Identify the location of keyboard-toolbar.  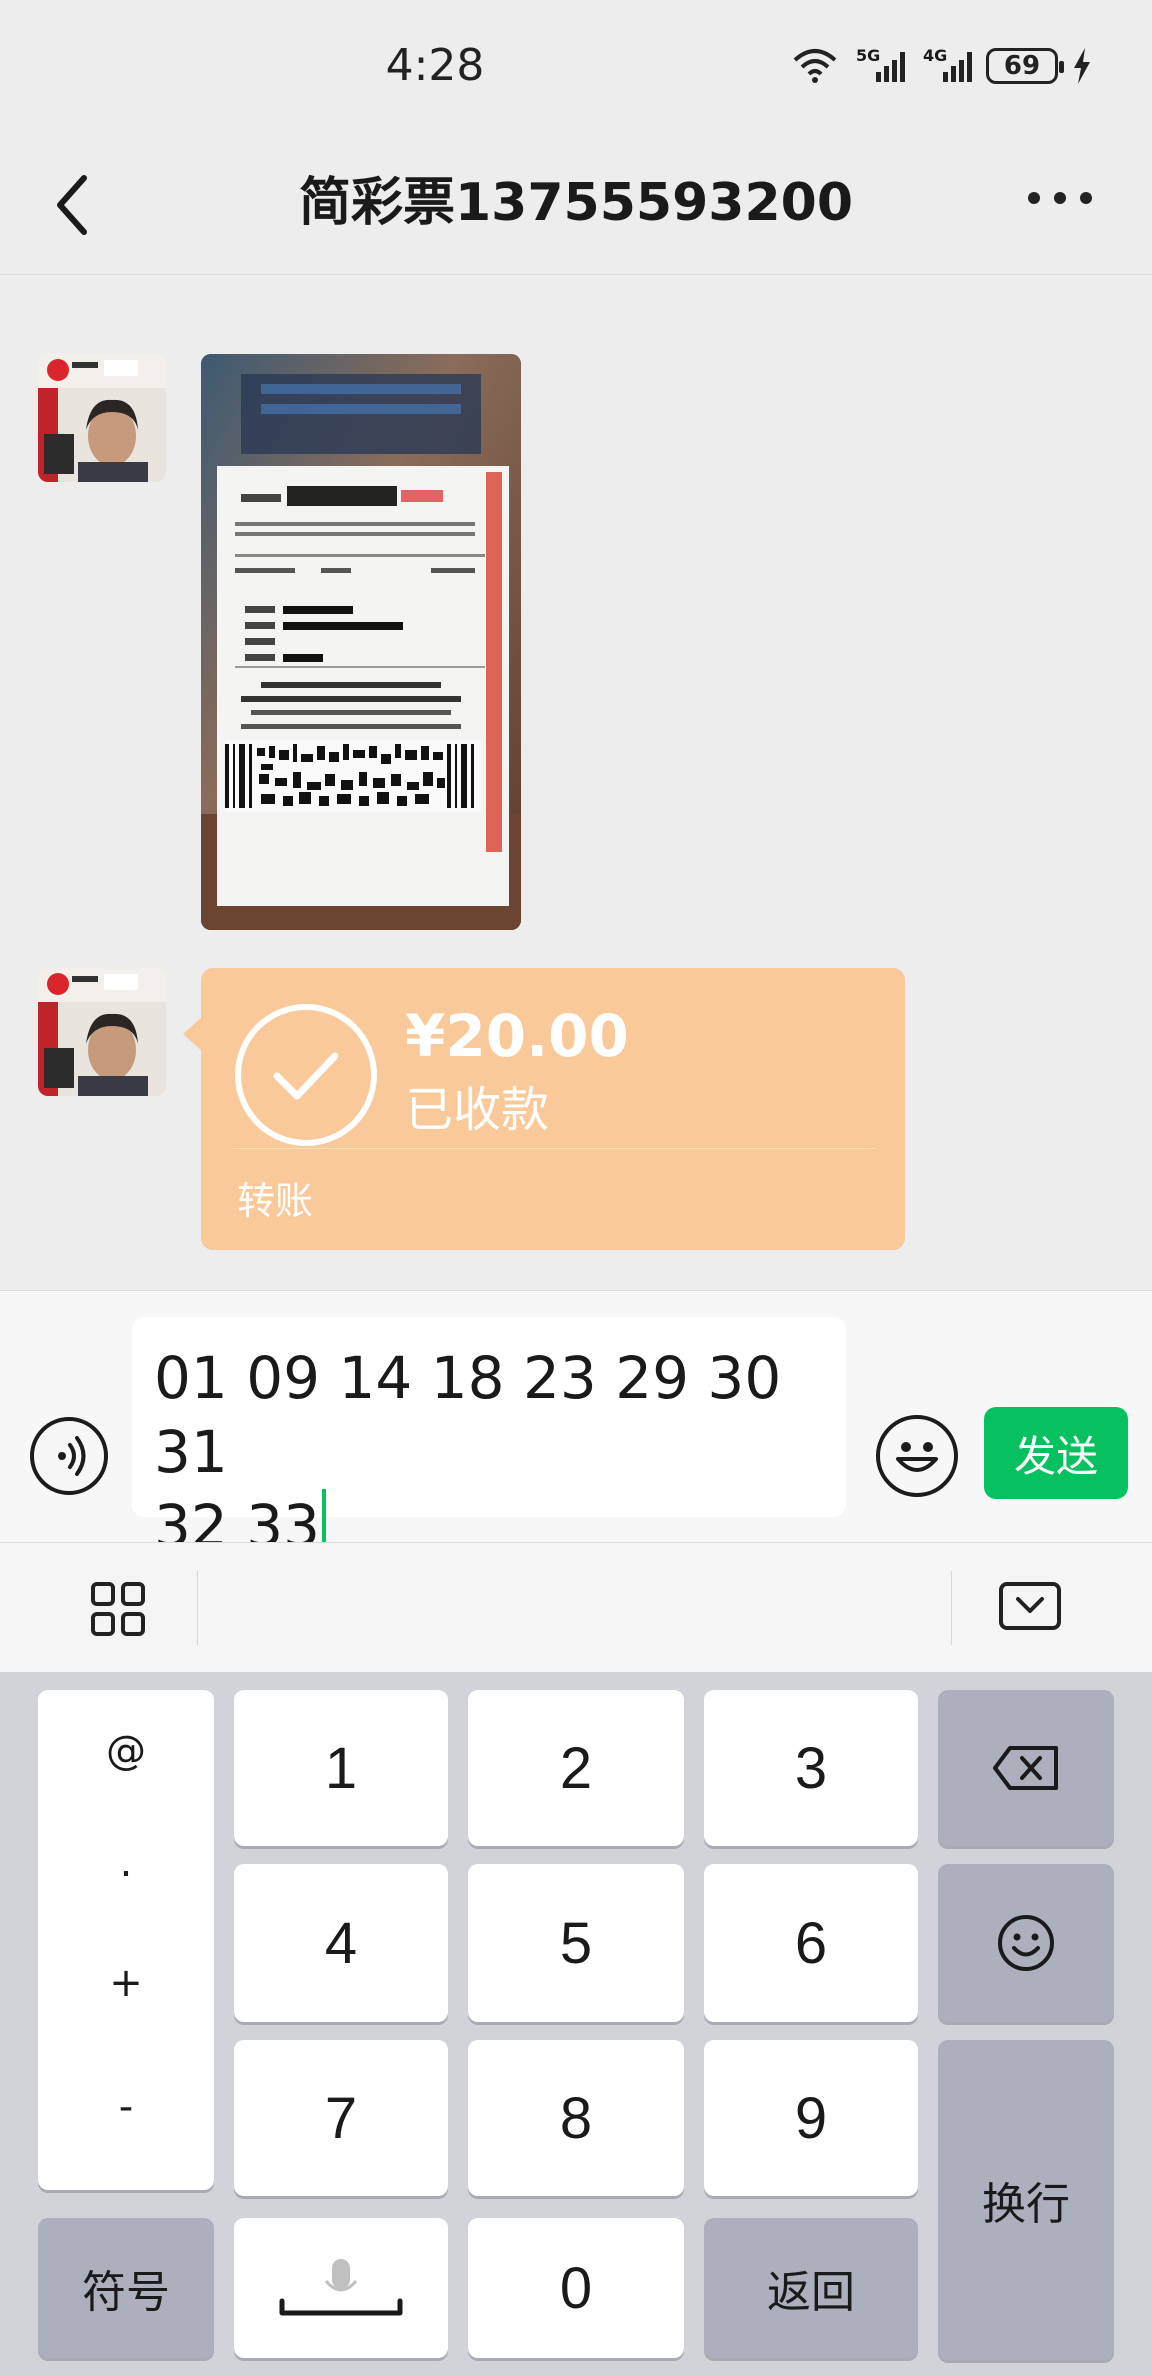
(576, 1607).